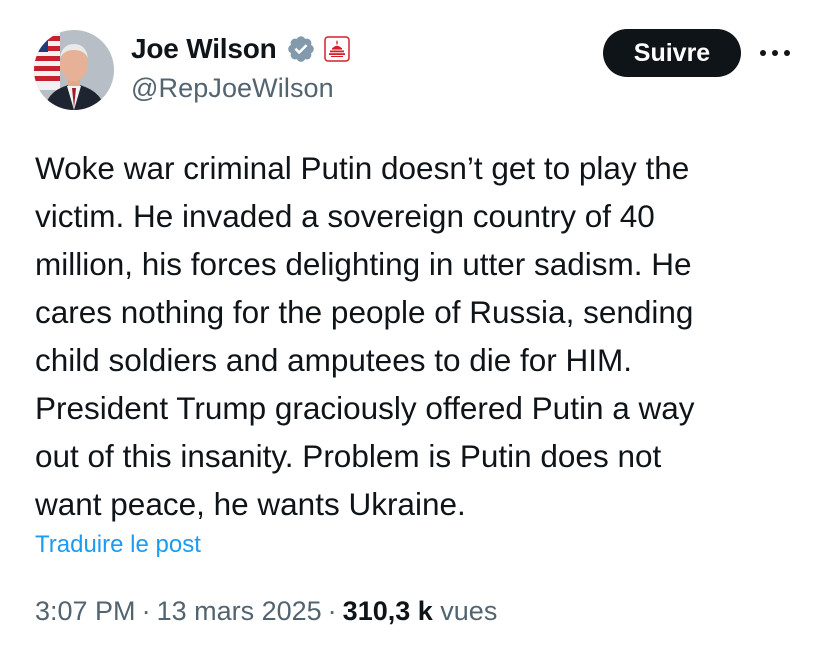 The width and height of the screenshot is (828, 656). I want to click on profile-photo, so click(74, 70).